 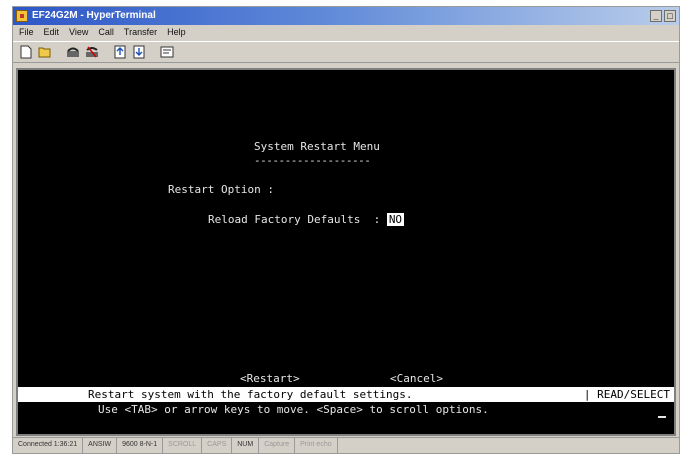 What do you see at coordinates (26, 32) in the screenshot?
I see `menu-file: File` at bounding box center [26, 32].